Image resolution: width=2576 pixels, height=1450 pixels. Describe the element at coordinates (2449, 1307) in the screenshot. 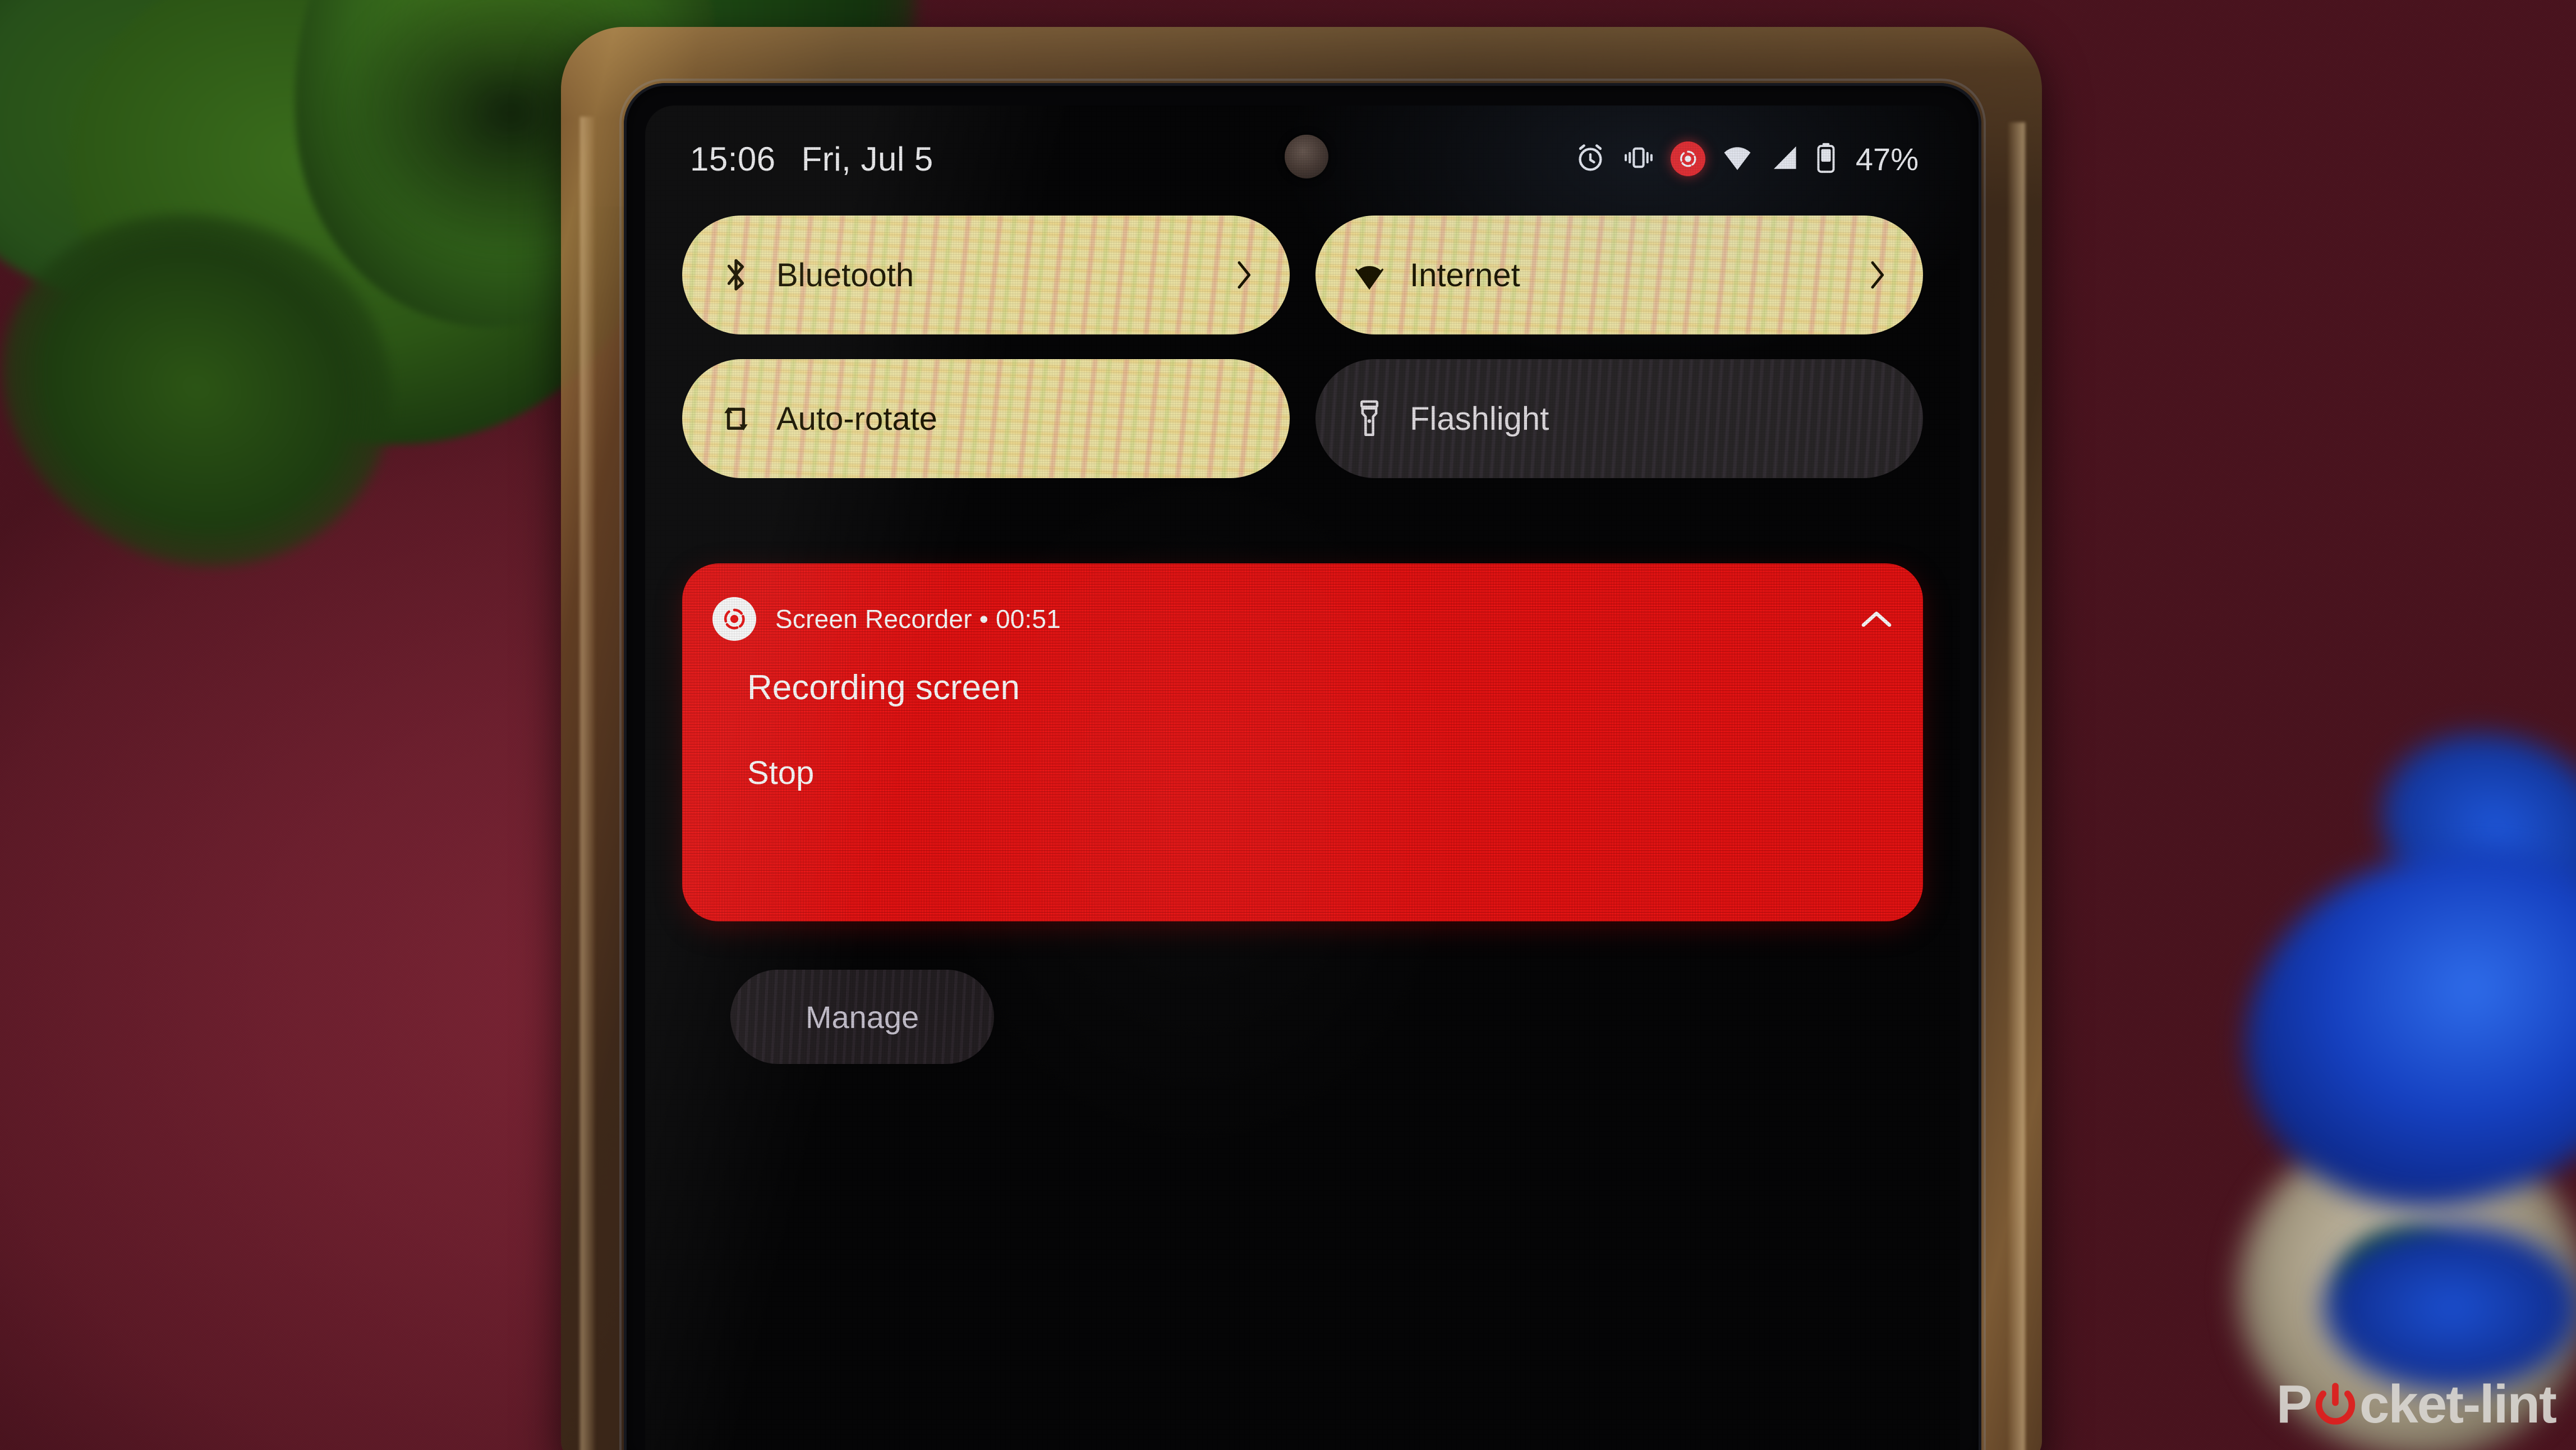

I see `background-object-blue` at that location.